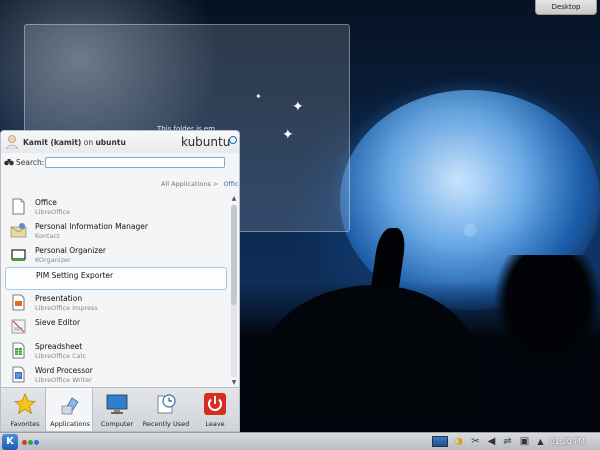  I want to click on list-item-word-processor: Word Processor LibreOffice Writer, so click(116, 374).